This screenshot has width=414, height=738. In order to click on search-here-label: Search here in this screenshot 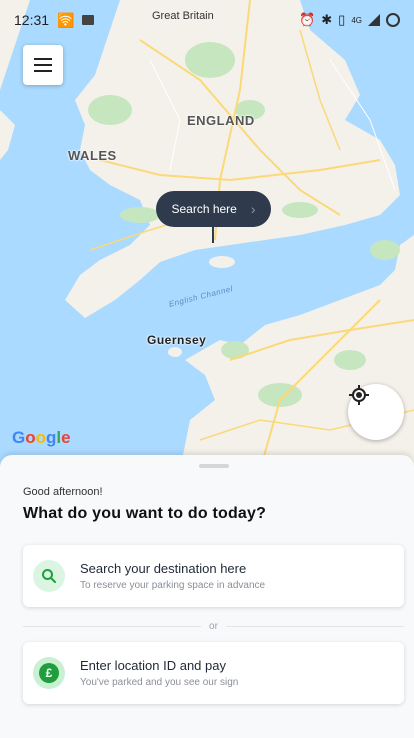, I will do `click(204, 209)`.